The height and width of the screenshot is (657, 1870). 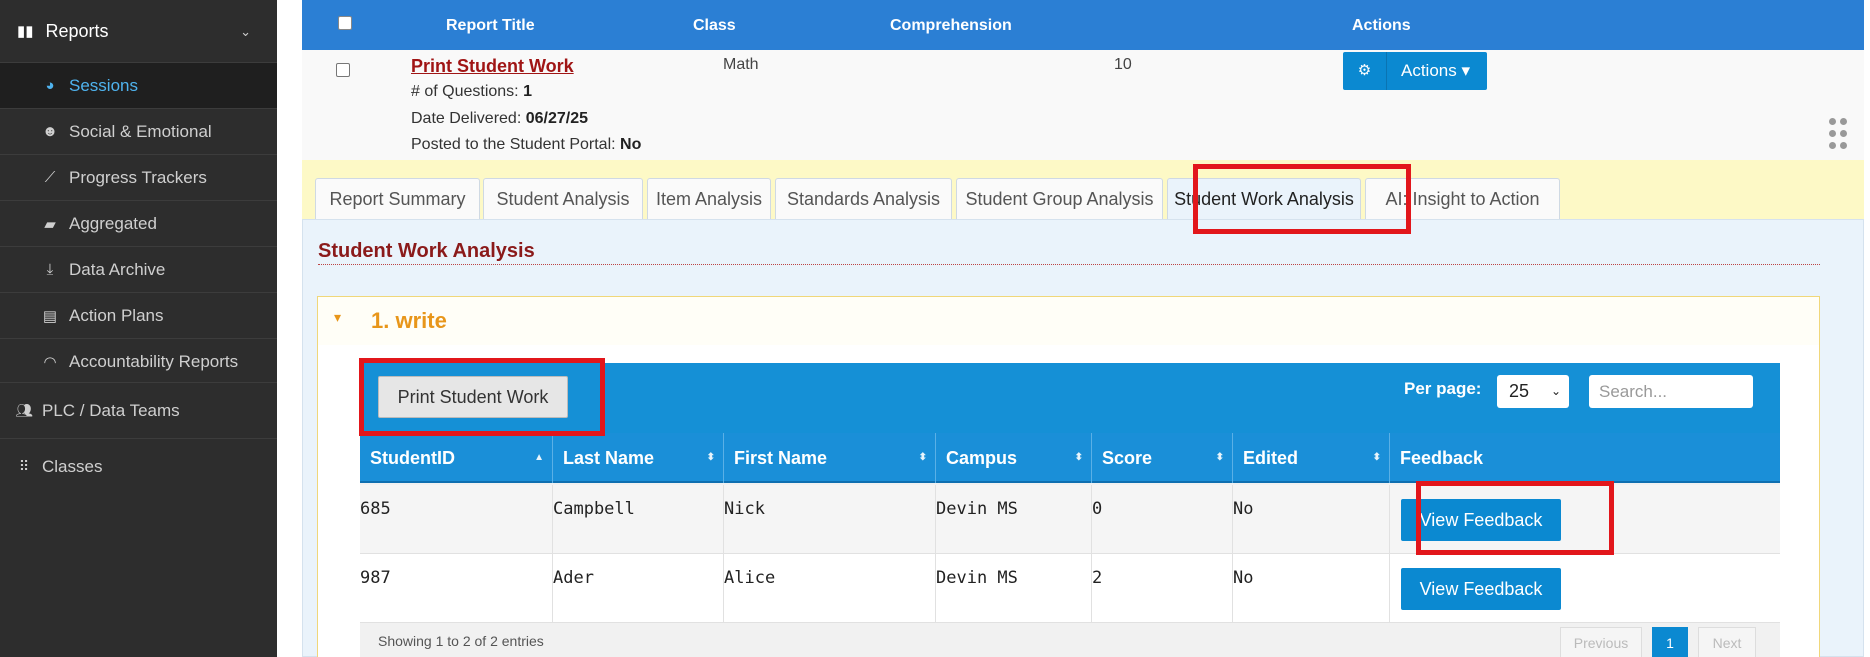 I want to click on column-header-studentid: StudentID ▲, so click(x=456, y=458).